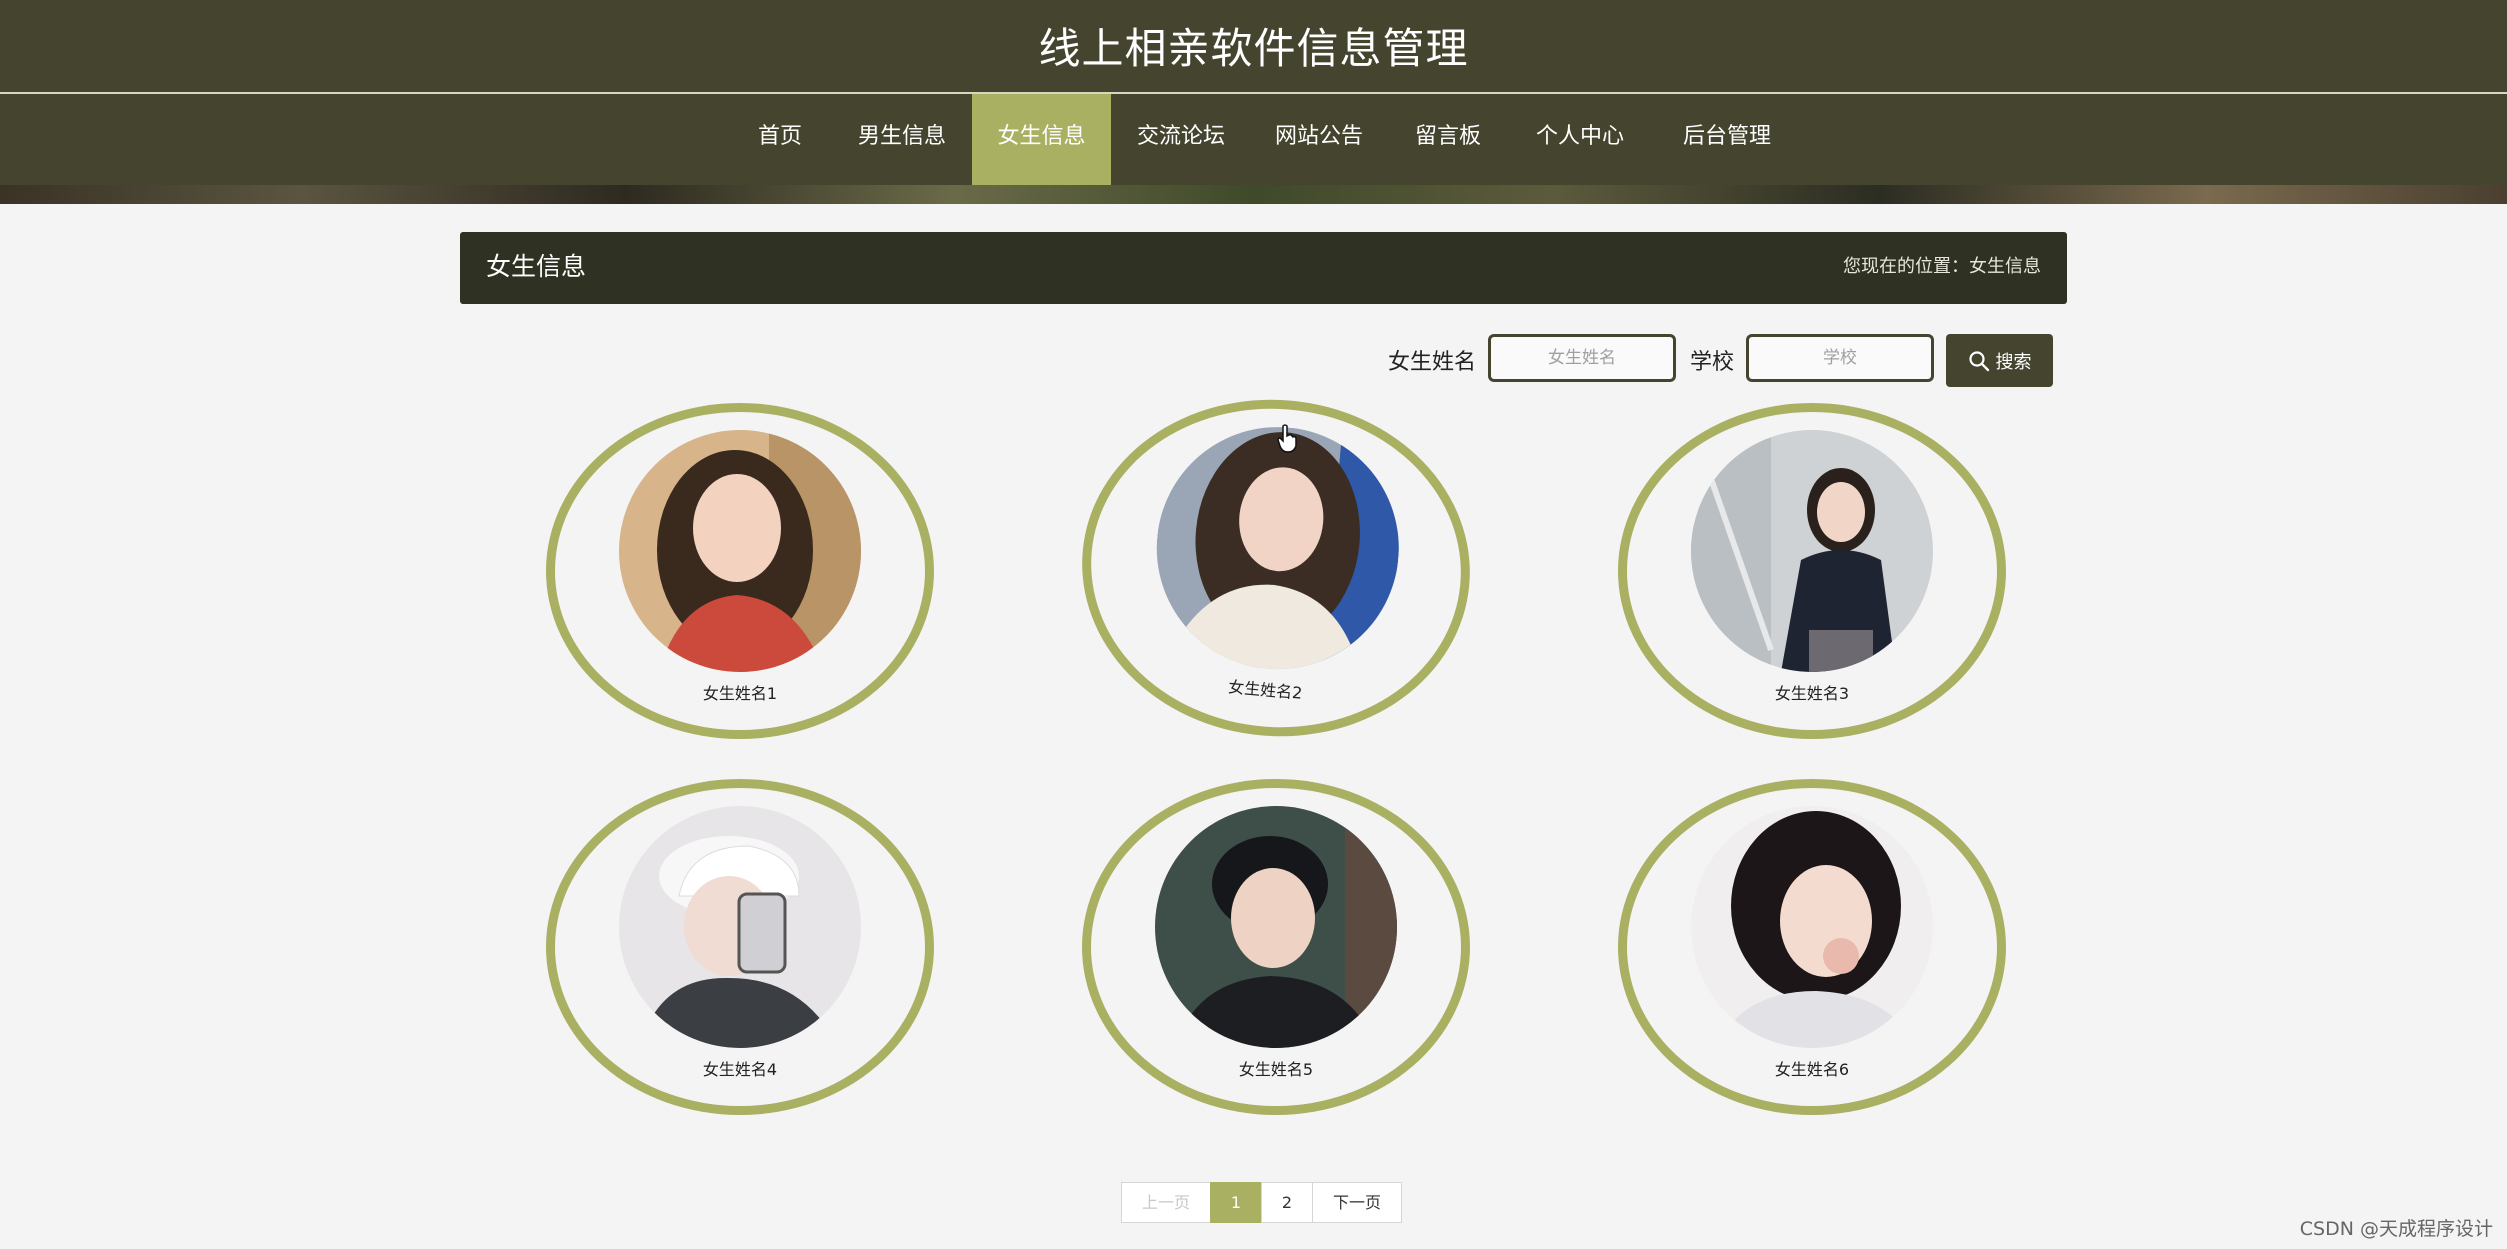  What do you see at coordinates (1287, 438) in the screenshot?
I see `hand-cursor-icon` at bounding box center [1287, 438].